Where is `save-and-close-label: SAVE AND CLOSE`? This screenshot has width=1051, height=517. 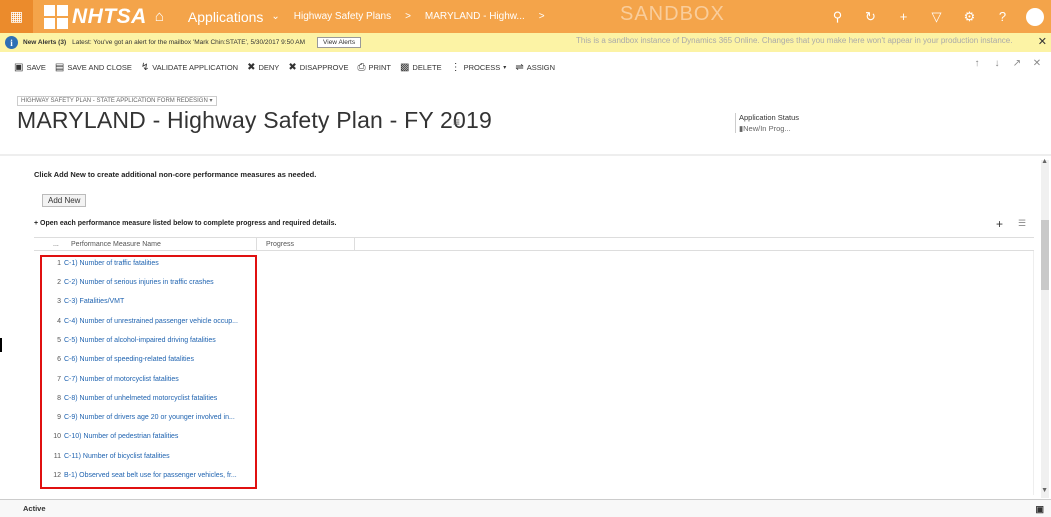
save-and-close-label: SAVE AND CLOSE is located at coordinates (99, 67).